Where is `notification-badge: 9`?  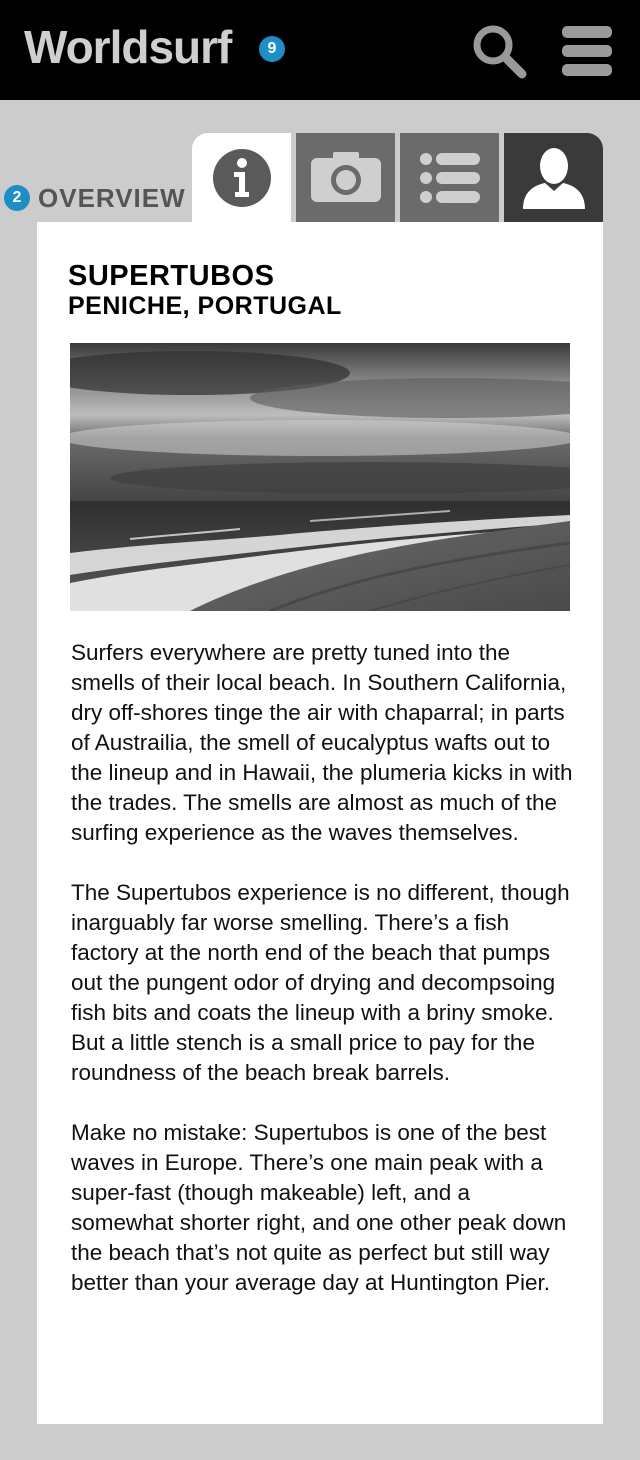
notification-badge: 9 is located at coordinates (272, 49).